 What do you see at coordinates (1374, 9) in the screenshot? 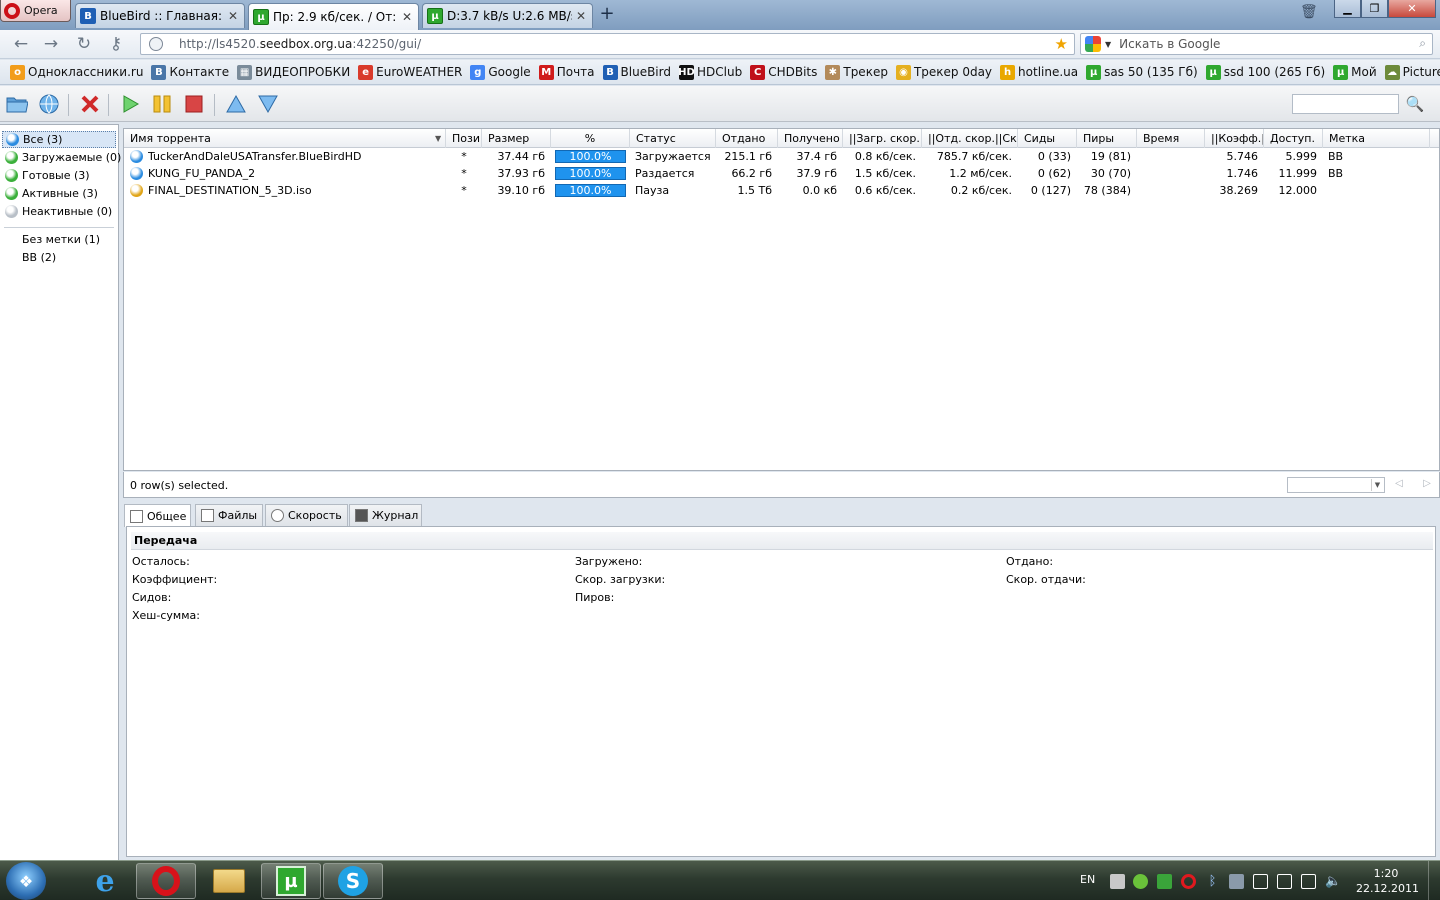
I see `restore-button: ❐` at bounding box center [1374, 9].